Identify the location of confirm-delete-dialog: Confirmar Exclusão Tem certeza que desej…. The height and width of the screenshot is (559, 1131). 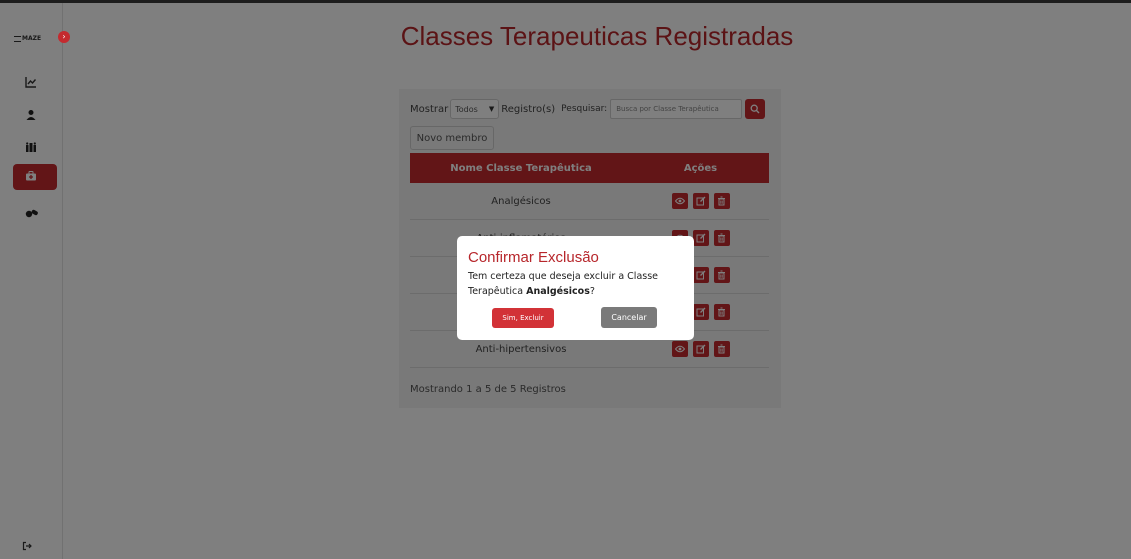
(575, 288).